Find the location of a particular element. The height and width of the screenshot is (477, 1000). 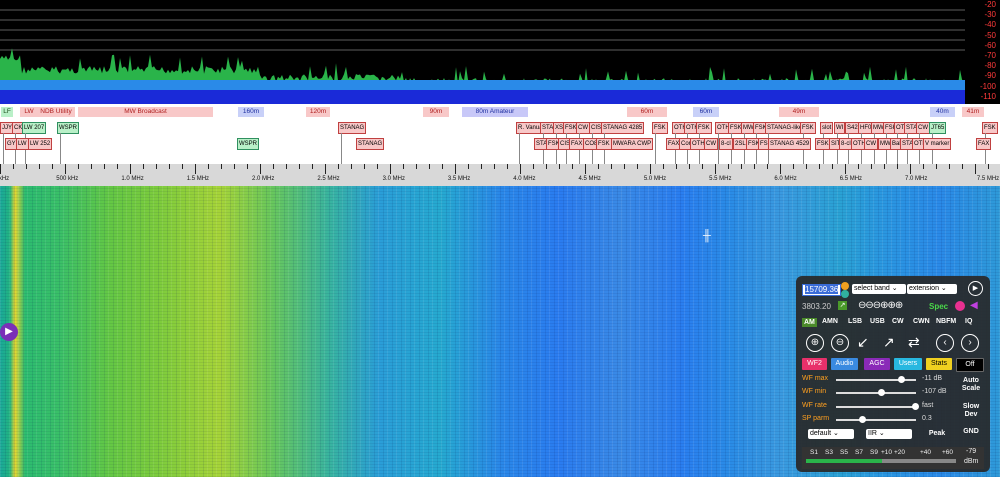

record-icon is located at coordinates (960, 306).